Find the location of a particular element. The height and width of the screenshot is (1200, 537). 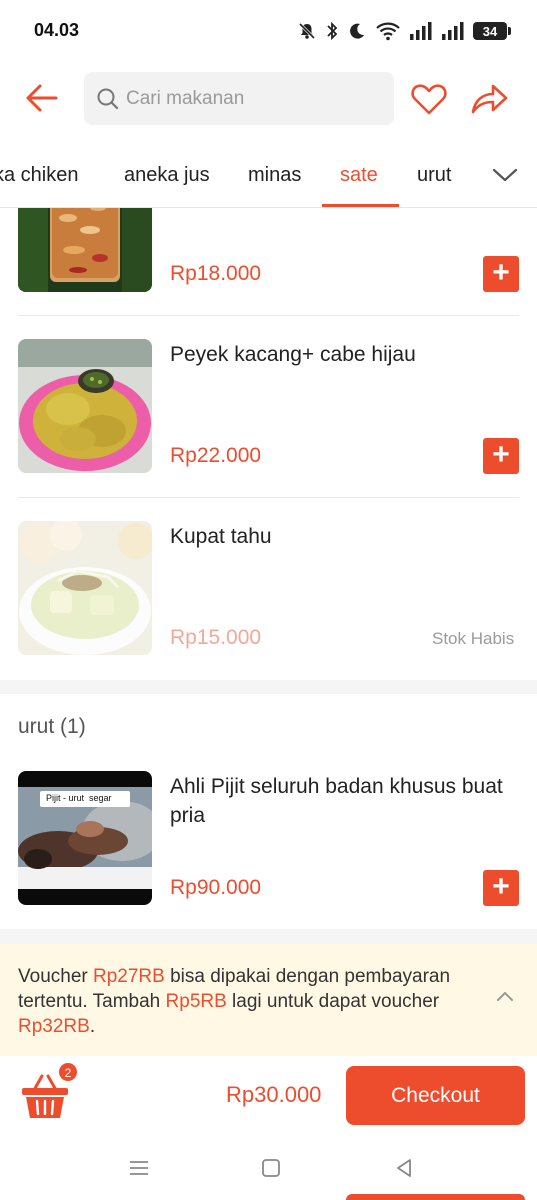

product-image: Pijit - urut segar is located at coordinates (85, 838).